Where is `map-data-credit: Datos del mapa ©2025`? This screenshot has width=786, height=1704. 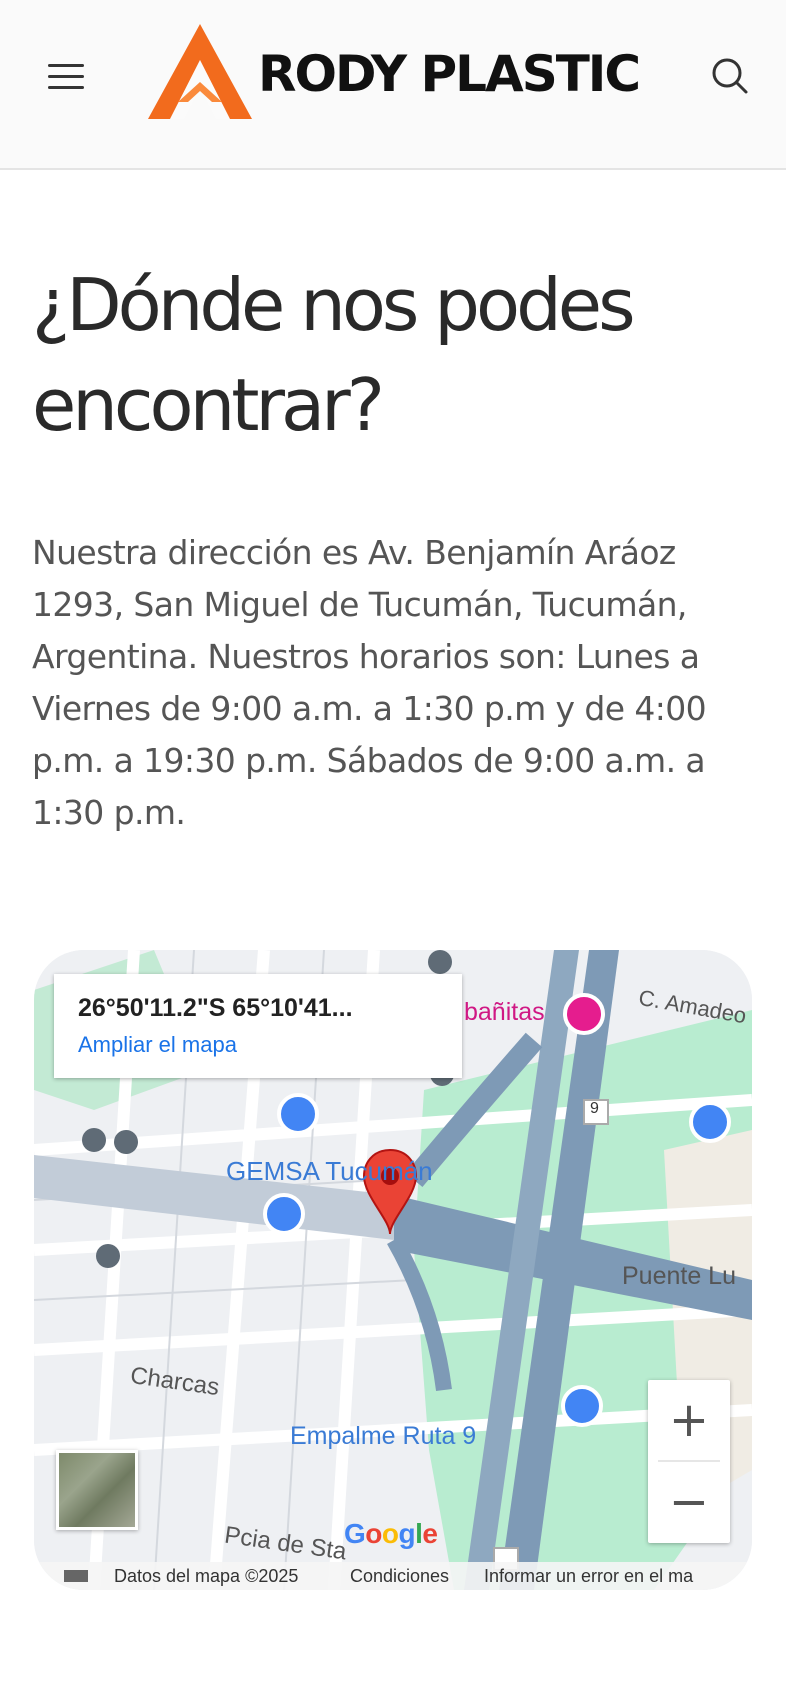 map-data-credit: Datos del mapa ©2025 is located at coordinates (206, 1576).